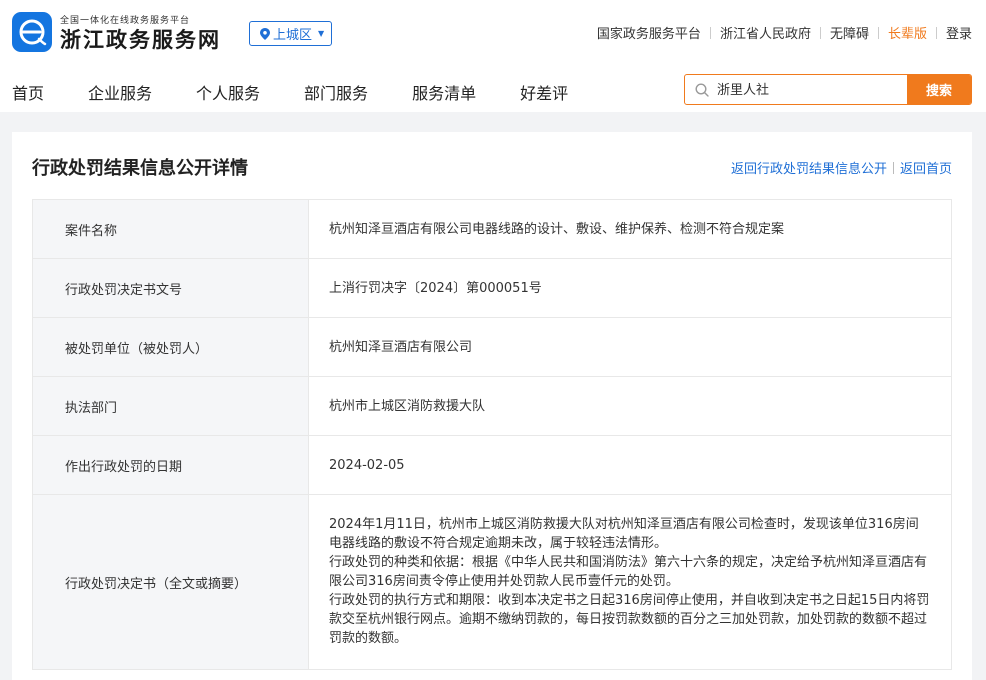  Describe the element at coordinates (939, 89) in the screenshot. I see `search-button: 搜索` at that location.